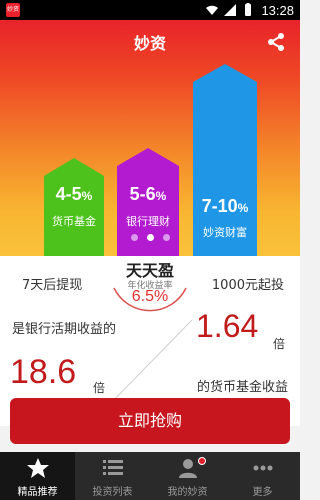  I want to click on product-bar-money-fund: 4-5% 货币基金, so click(74, 209).